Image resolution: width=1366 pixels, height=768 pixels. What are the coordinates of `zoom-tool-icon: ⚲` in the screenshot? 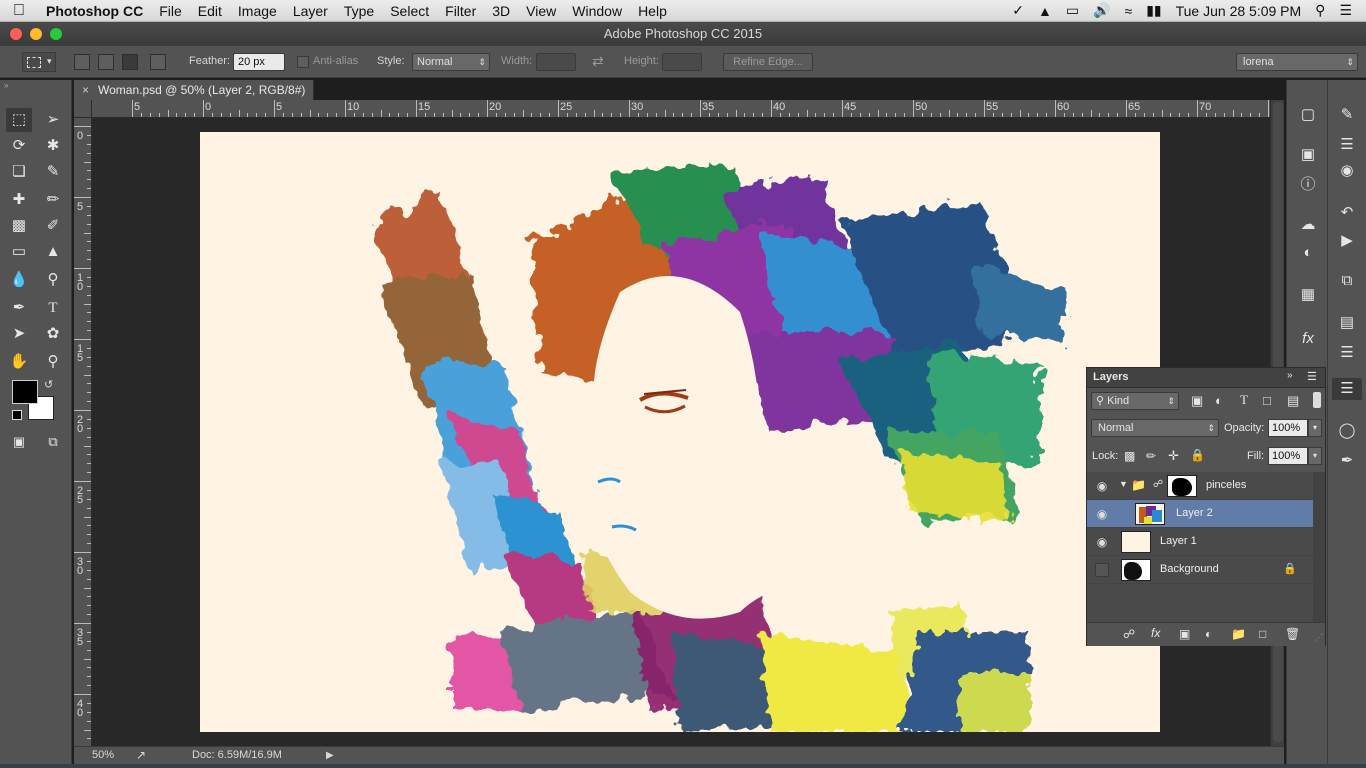 It's located at (53, 362).